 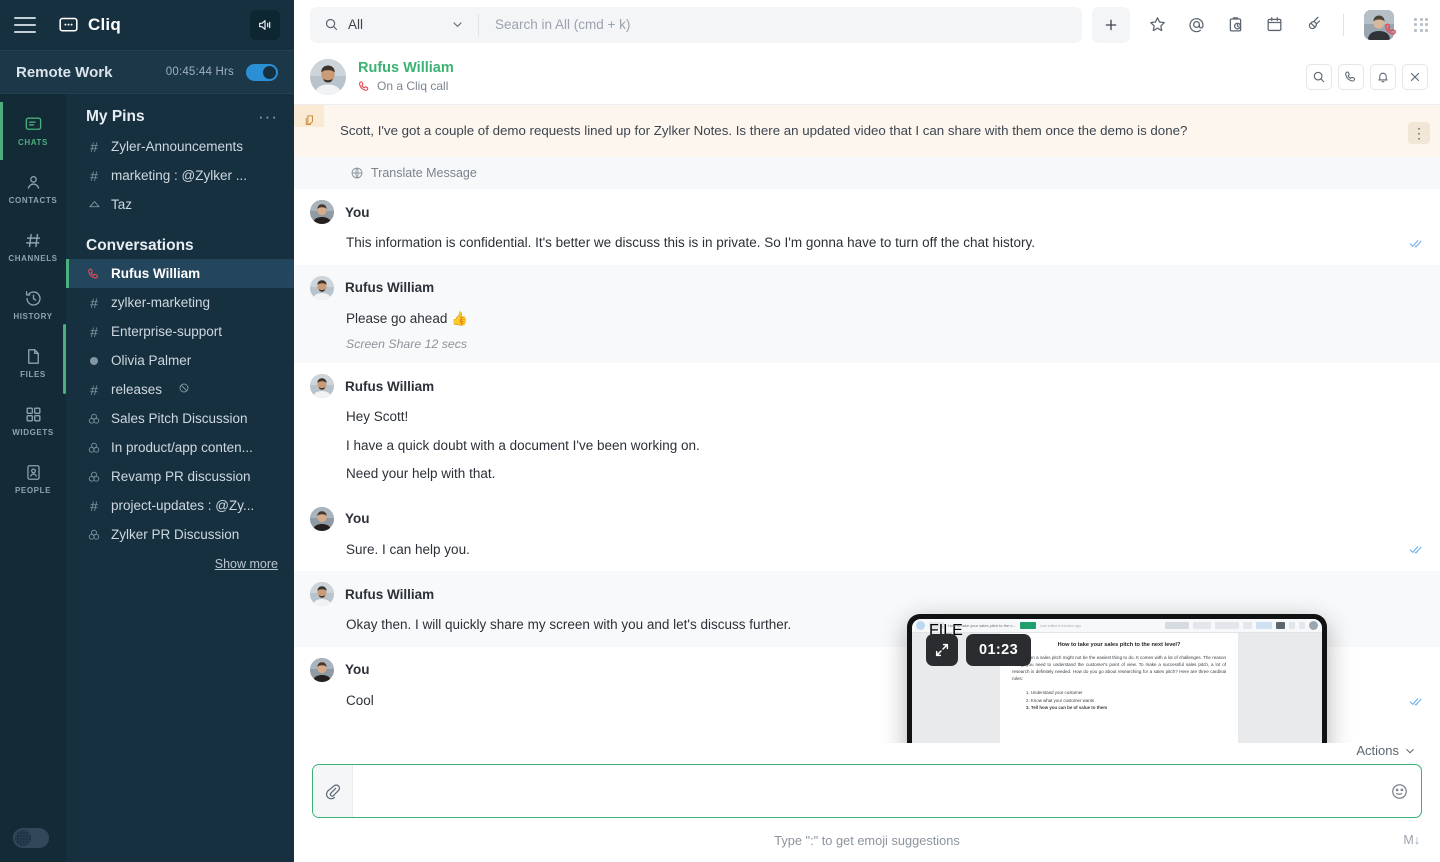 I want to click on reminder-icon, so click(x=1235, y=24).